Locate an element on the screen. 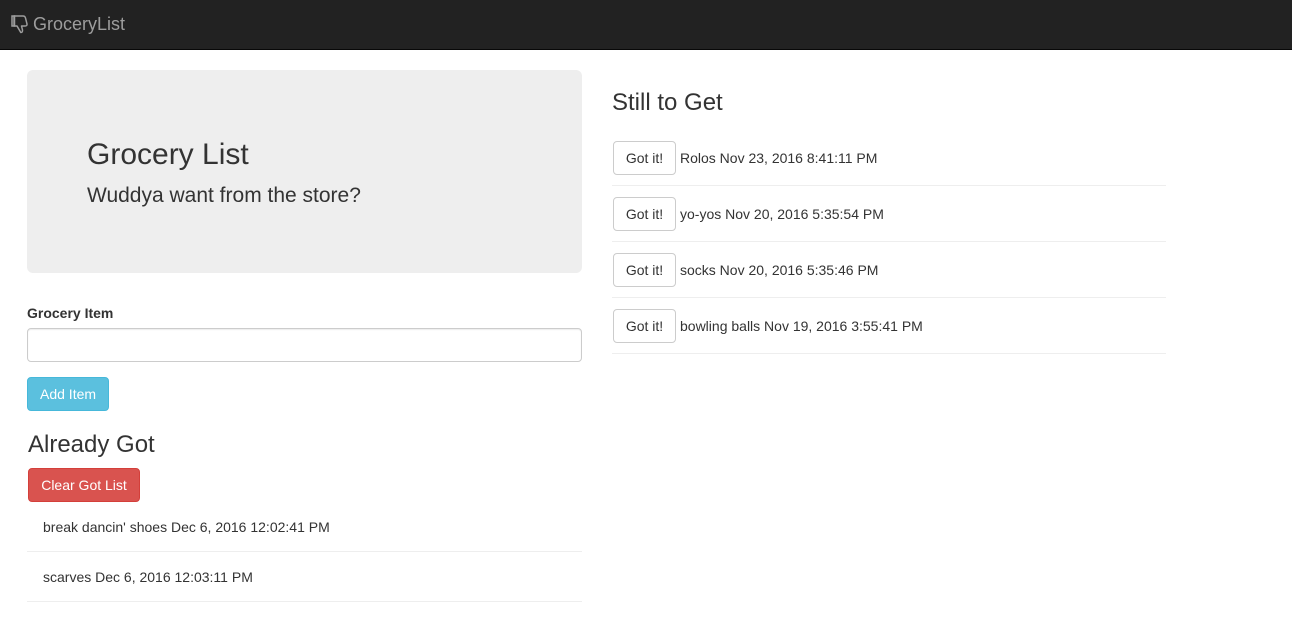 Image resolution: width=1292 pixels, height=643 pixels. already-got-title: Already Got is located at coordinates (91, 444).